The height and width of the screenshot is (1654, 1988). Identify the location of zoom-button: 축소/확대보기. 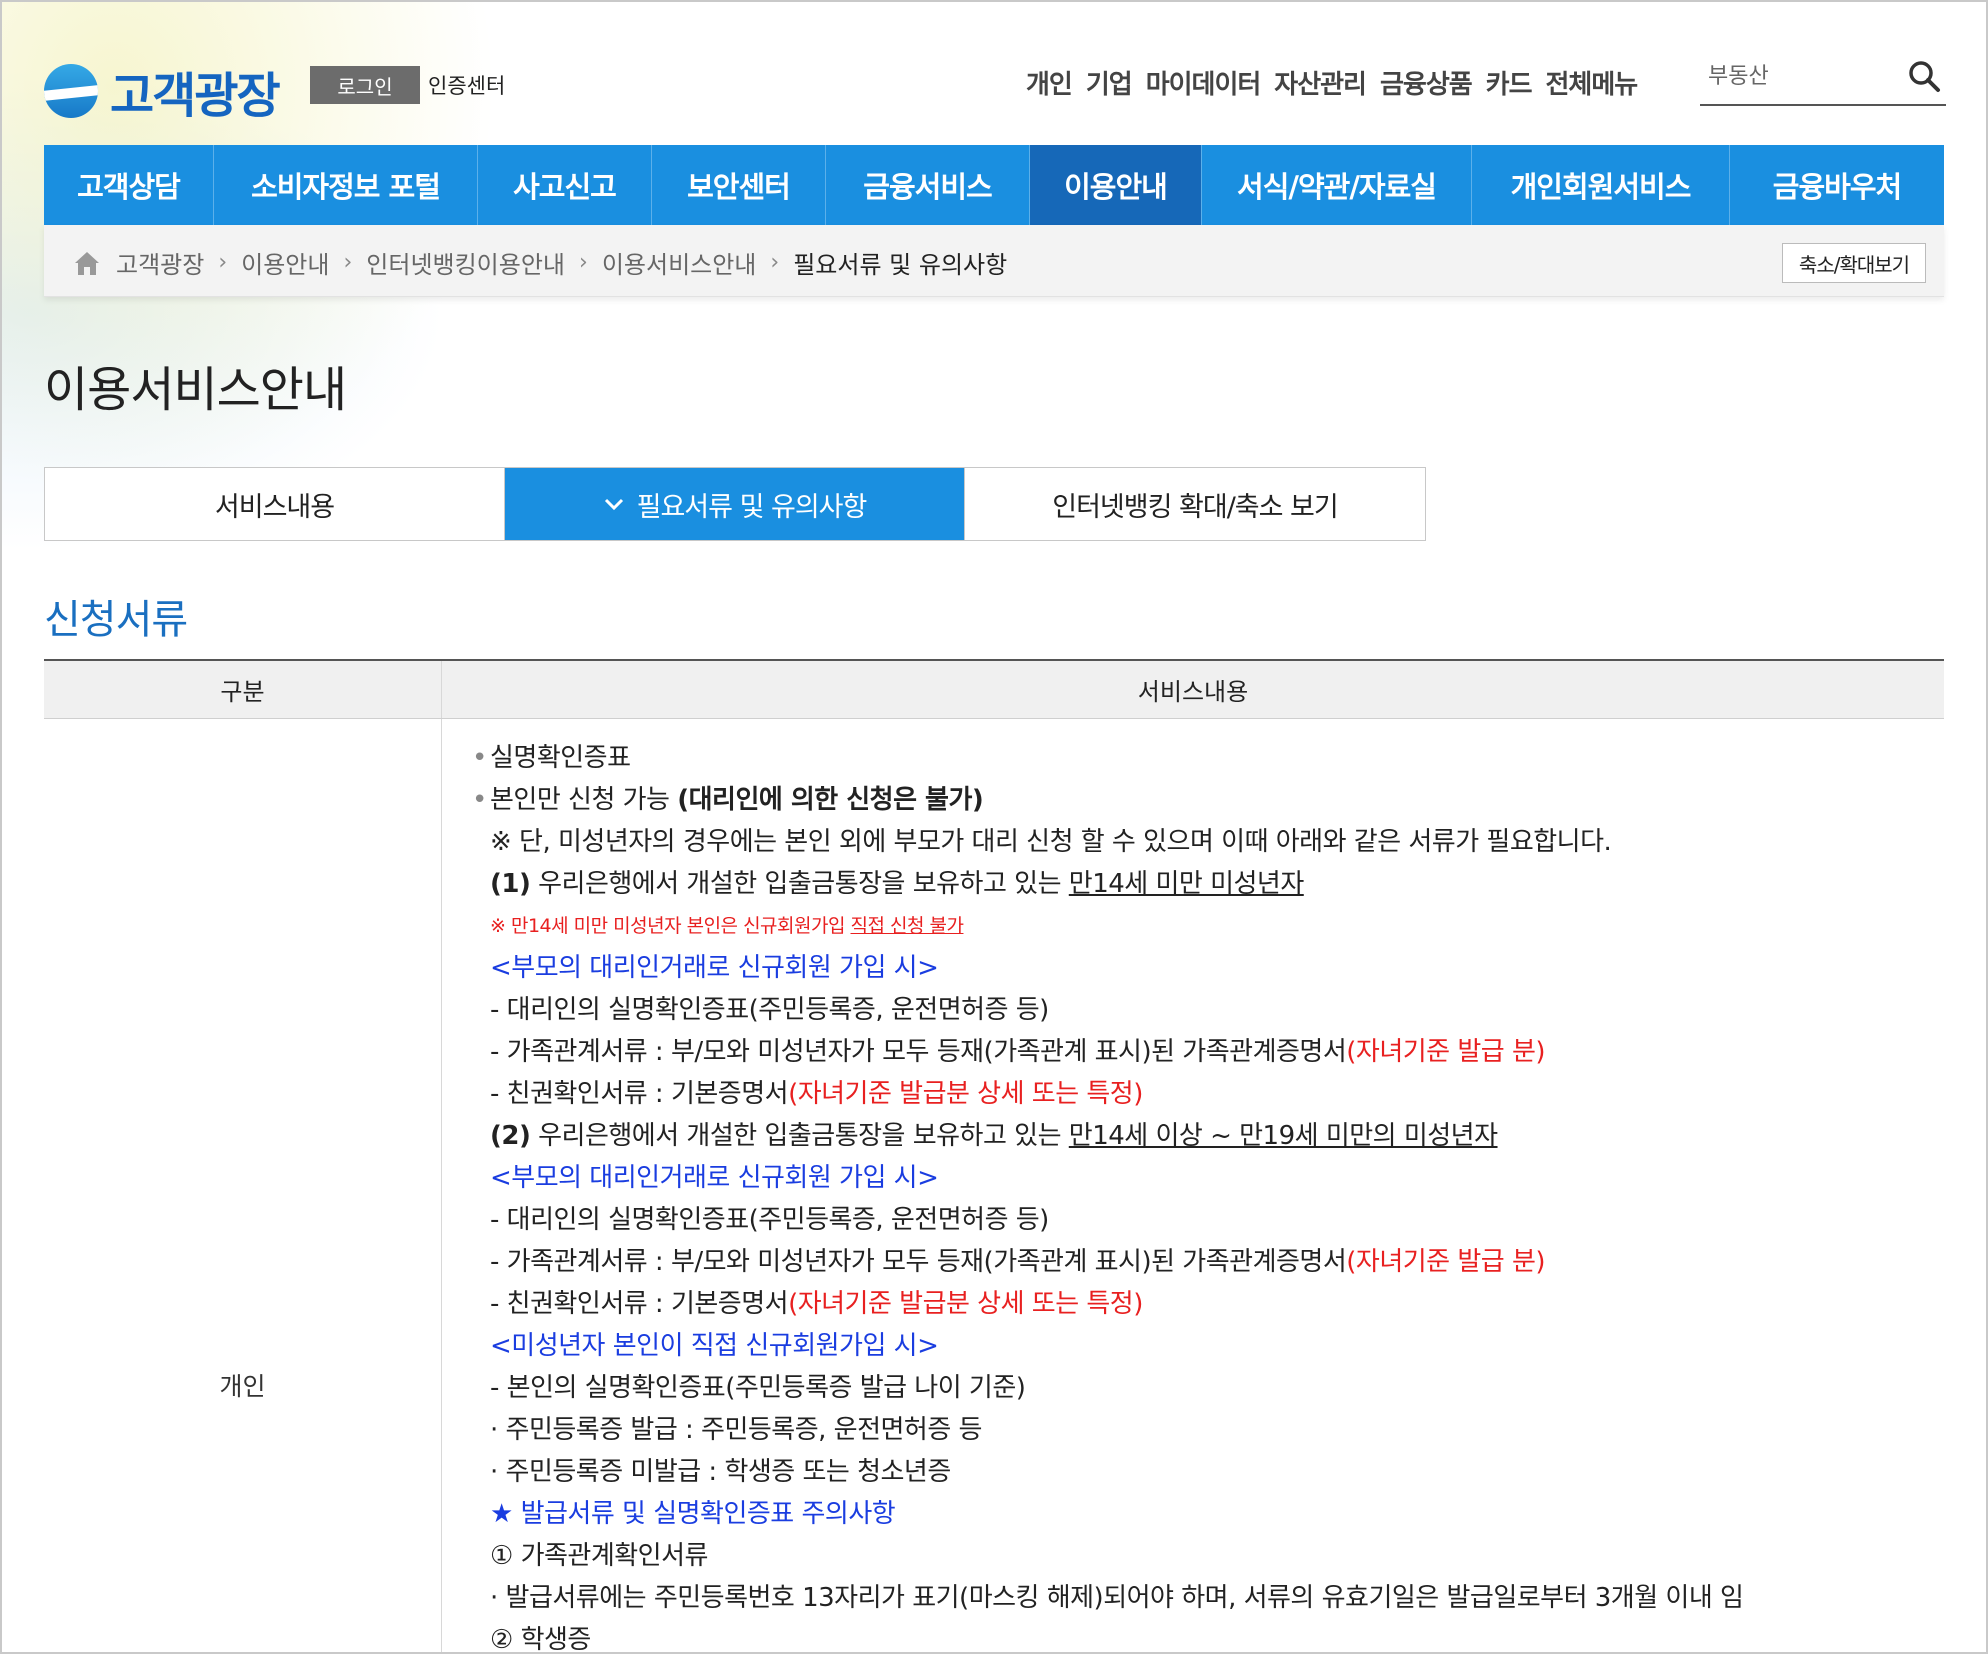
(1854, 263).